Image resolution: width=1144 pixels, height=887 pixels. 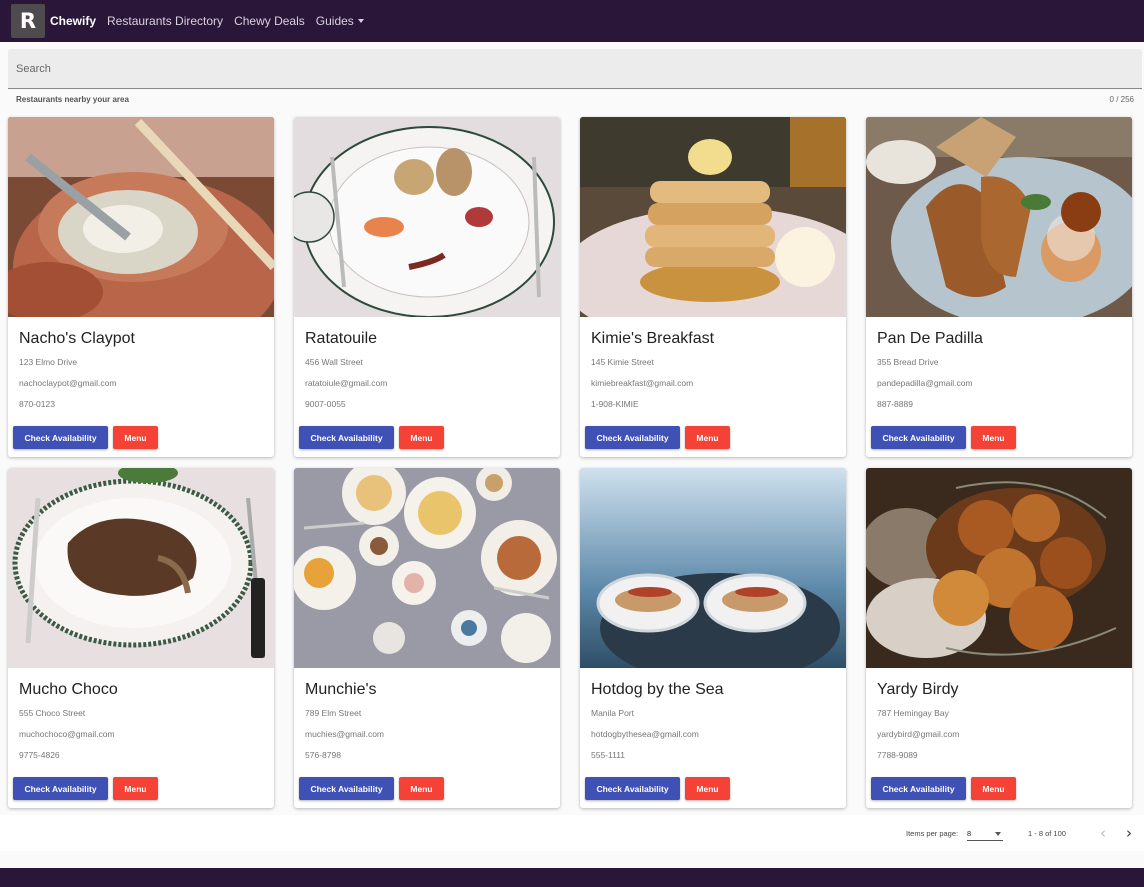 What do you see at coordinates (572, 833) in the screenshot?
I see `paginator: Items per page: 8 1 - 8 of 100 ‹ ›` at bounding box center [572, 833].